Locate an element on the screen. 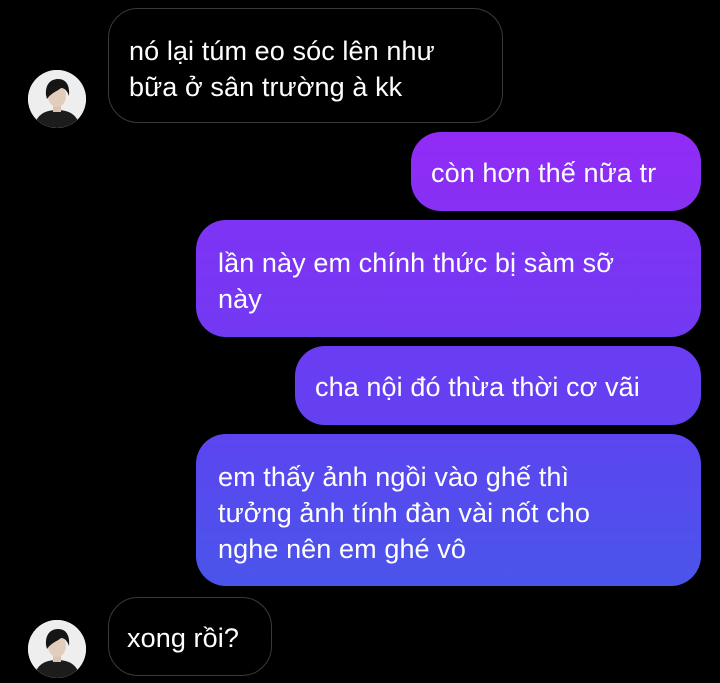 Image resolution: width=720 pixels, height=683 pixels. message-text-line: cha nội đó thừa thời cơ vãi is located at coordinates (477, 387).